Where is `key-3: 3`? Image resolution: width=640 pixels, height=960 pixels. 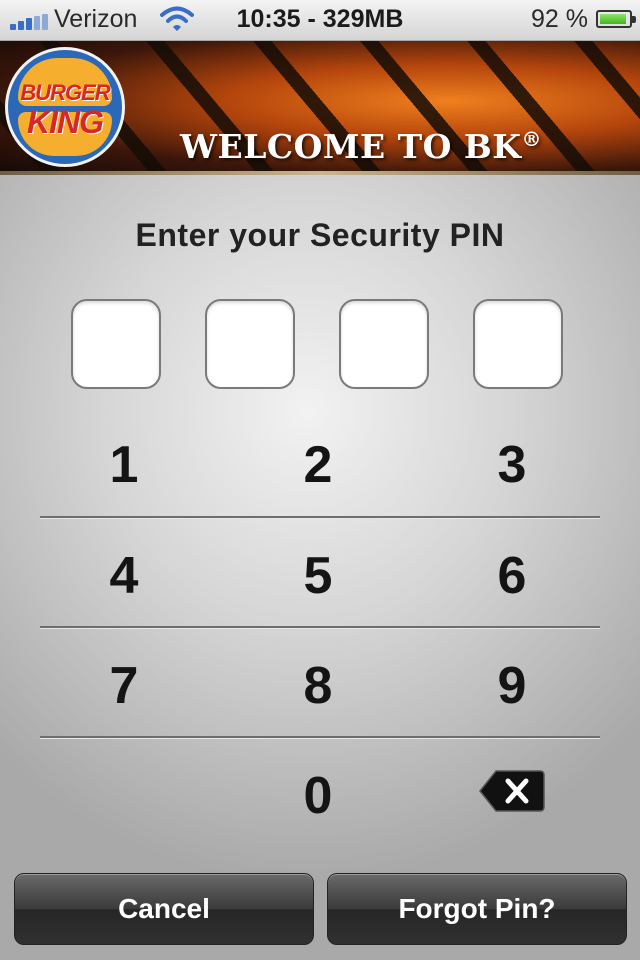 key-3: 3 is located at coordinates (512, 465).